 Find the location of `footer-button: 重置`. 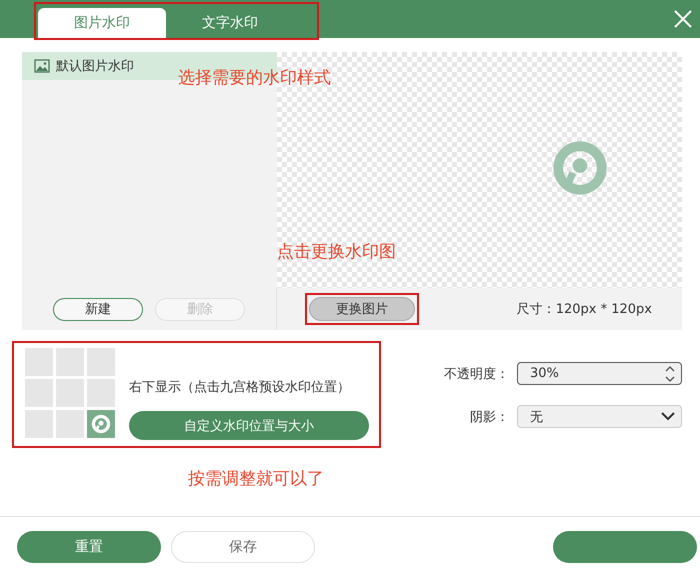

footer-button: 重置 is located at coordinates (89, 547).